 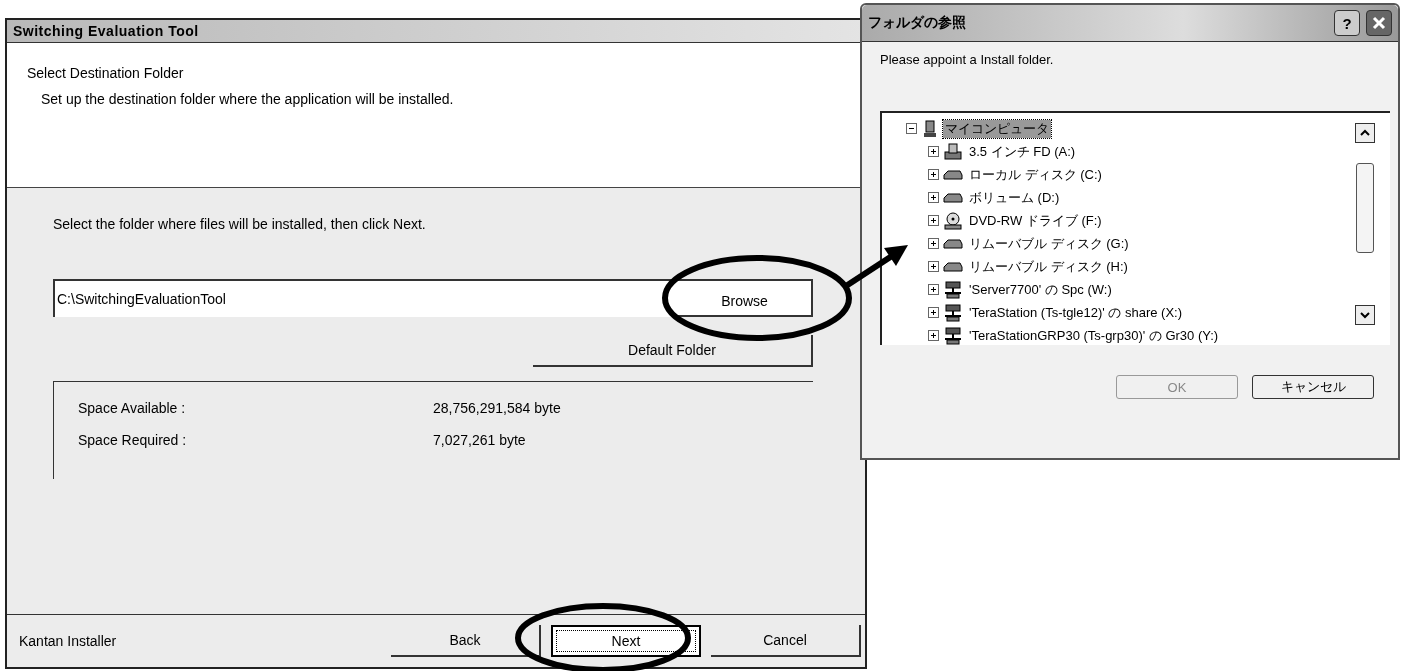 What do you see at coordinates (1040, 289) in the screenshot?
I see `tree-item: 'Server7700' の Spc (W:)` at bounding box center [1040, 289].